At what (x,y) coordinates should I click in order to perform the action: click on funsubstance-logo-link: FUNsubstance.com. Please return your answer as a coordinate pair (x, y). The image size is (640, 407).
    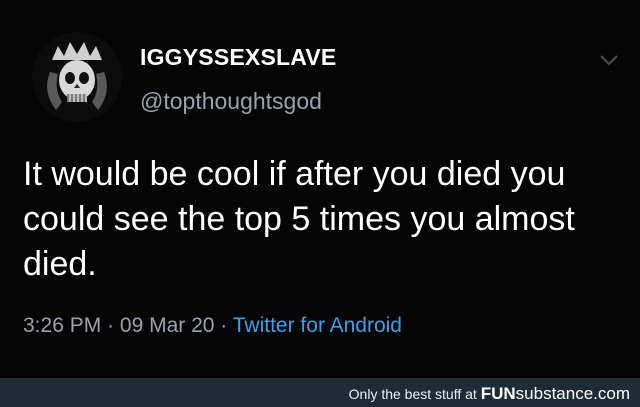
    Looking at the image, I should click on (555, 393).